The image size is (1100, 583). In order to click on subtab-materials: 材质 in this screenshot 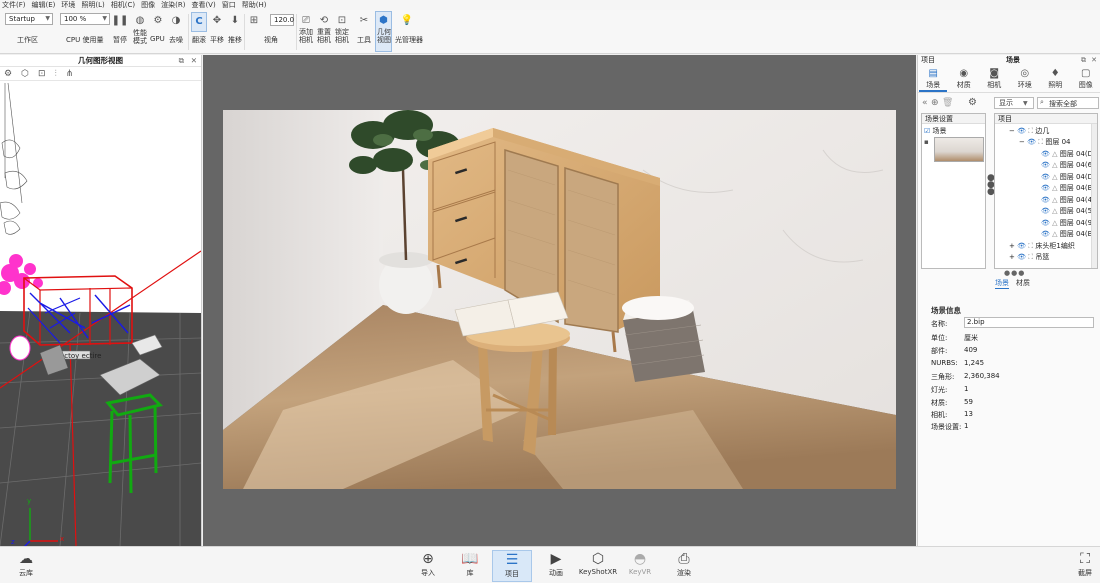, I will do `click(1023, 283)`.